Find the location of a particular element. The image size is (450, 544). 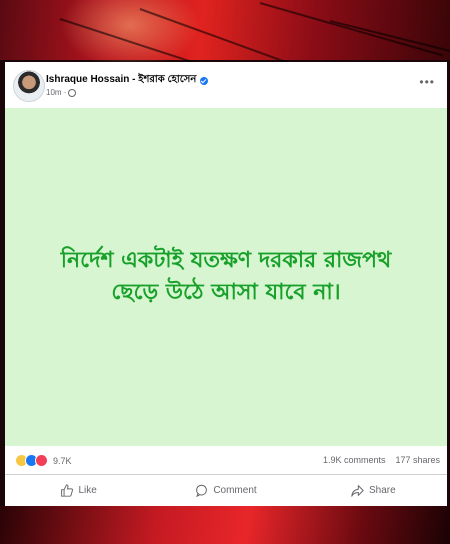

like-button: Like is located at coordinates (78, 490).